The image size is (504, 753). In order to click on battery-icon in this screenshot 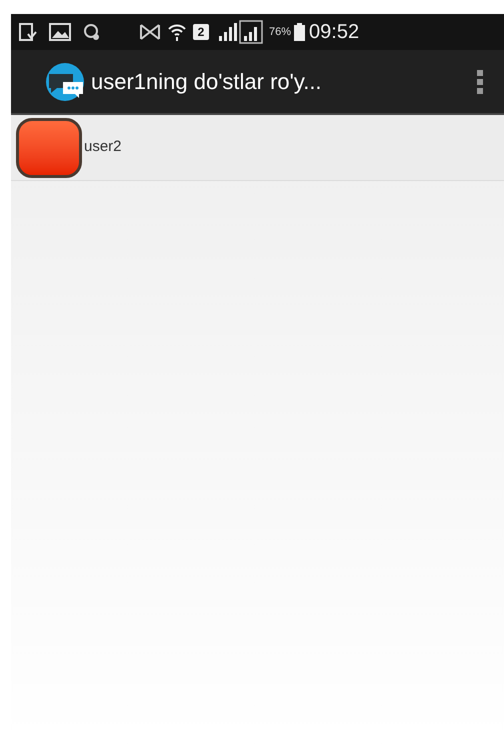, I will do `click(300, 32)`.